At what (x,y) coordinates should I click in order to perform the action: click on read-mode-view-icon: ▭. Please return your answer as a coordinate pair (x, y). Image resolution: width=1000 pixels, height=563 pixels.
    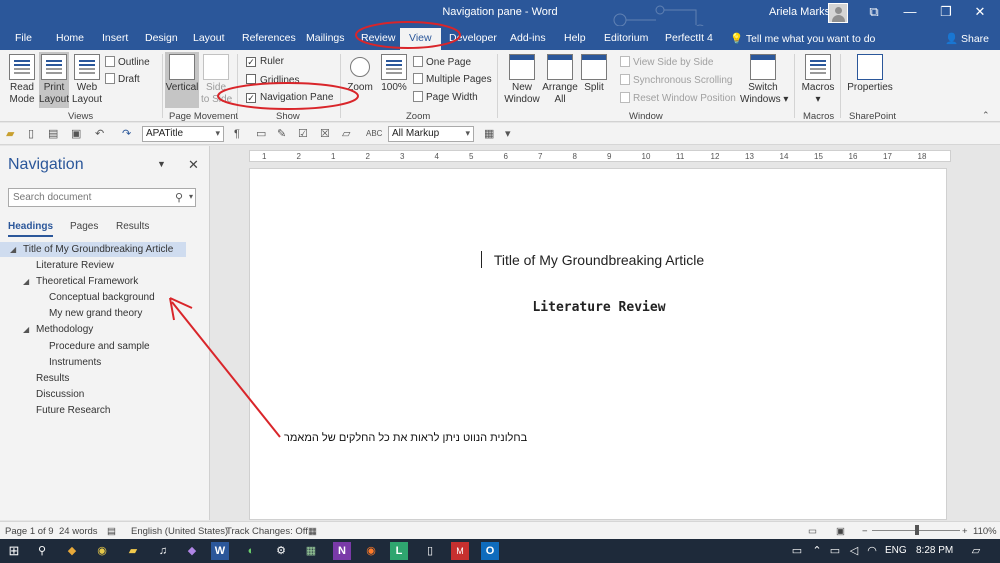
    Looking at the image, I should click on (812, 531).